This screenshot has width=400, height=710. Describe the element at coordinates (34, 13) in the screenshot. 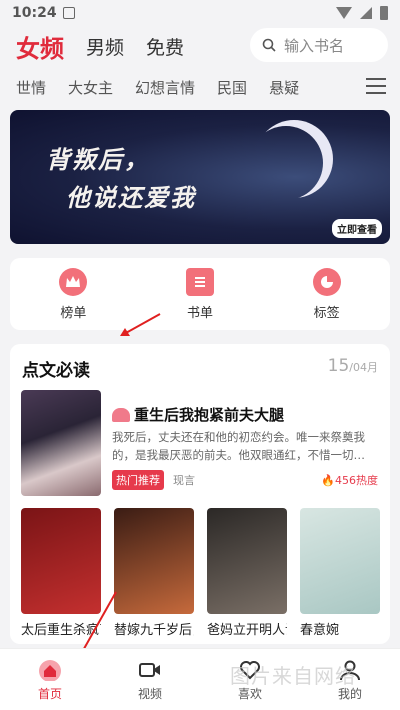

I see `clock: 10:24` at that location.